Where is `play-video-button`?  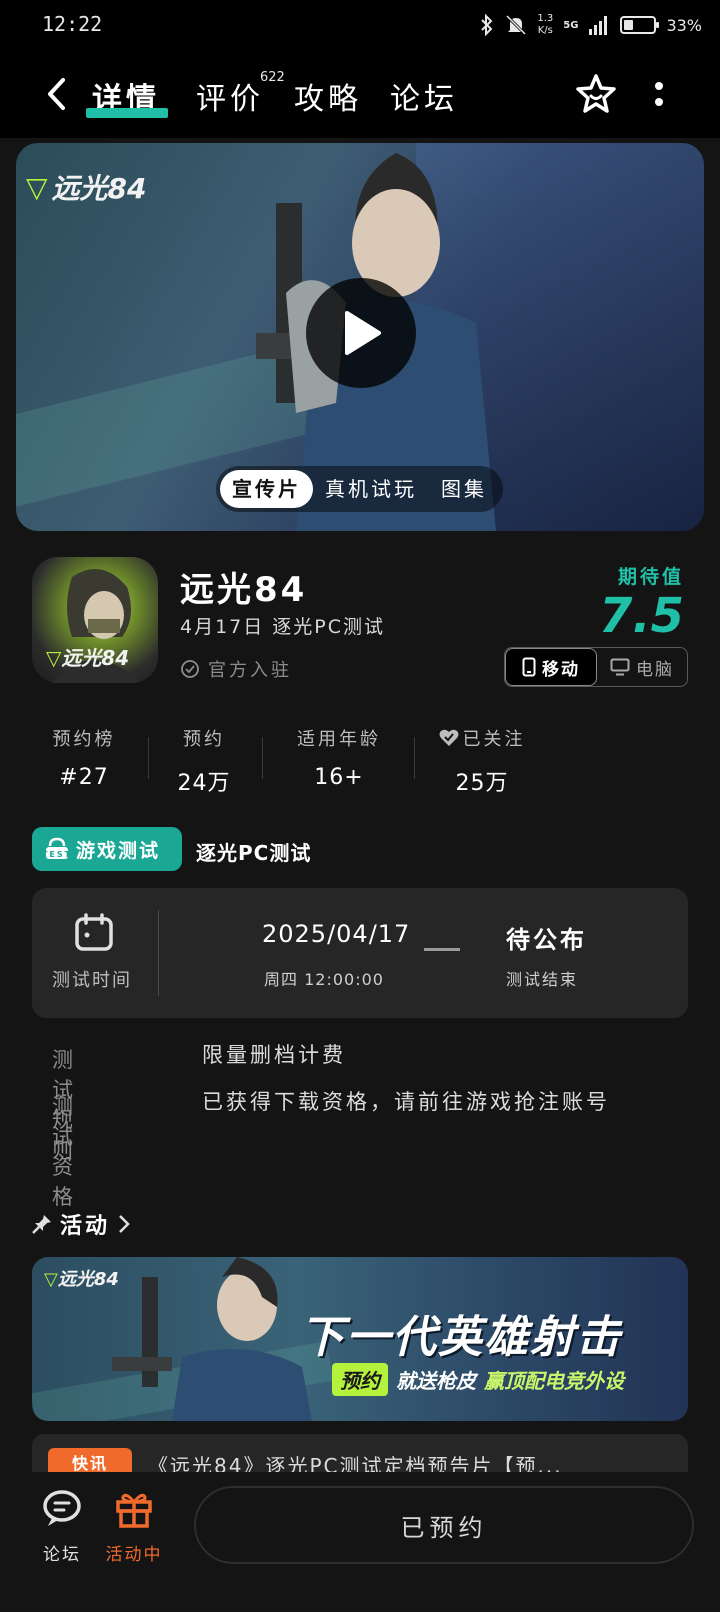 play-video-button is located at coordinates (361, 333).